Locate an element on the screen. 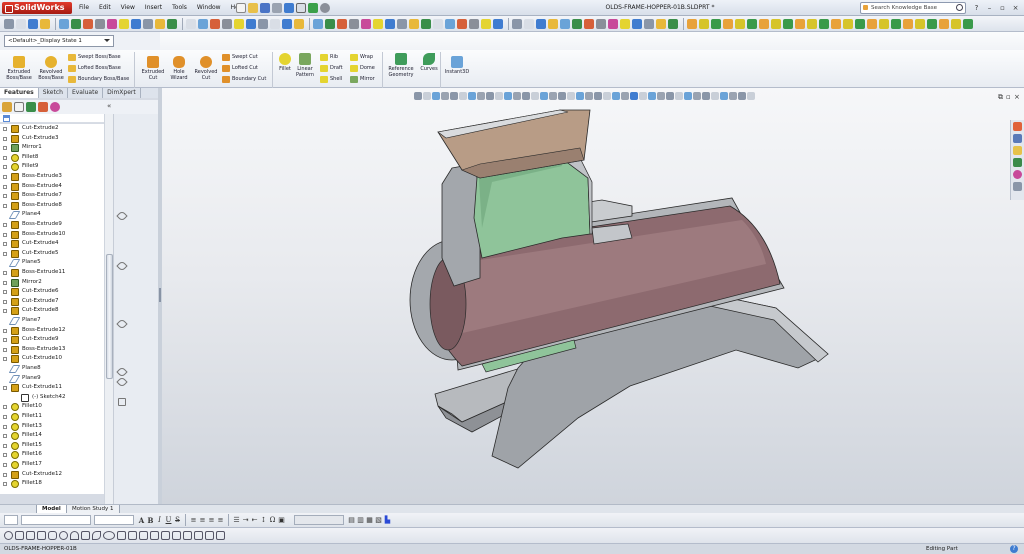 Image resolution: width=1024 pixels, height=554 pixels. solidworks-resources-icon is located at coordinates (1017, 126).